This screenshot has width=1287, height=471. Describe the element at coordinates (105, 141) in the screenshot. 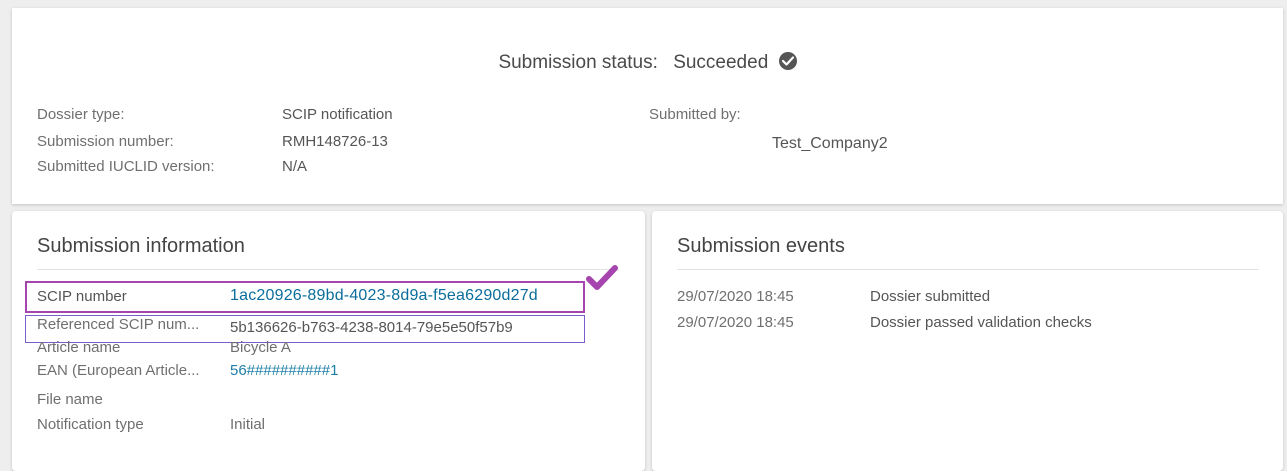

I see `submission-number-label: Submission number:` at that location.